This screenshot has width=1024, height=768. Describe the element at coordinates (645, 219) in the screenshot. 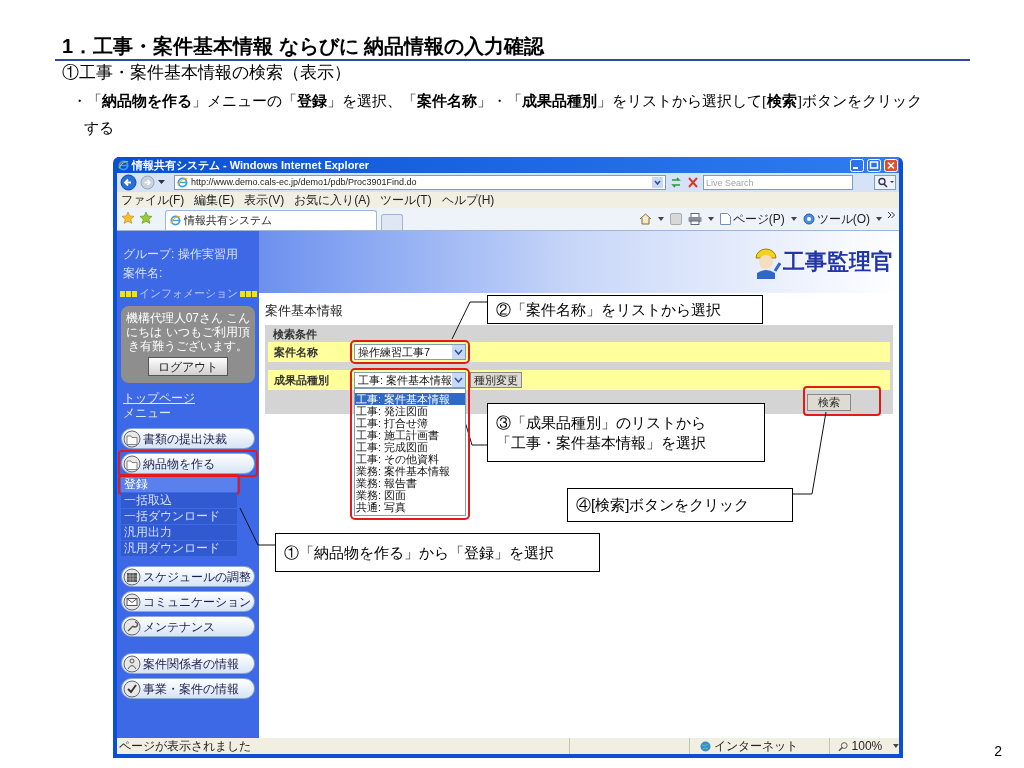

I see `home-icon` at that location.